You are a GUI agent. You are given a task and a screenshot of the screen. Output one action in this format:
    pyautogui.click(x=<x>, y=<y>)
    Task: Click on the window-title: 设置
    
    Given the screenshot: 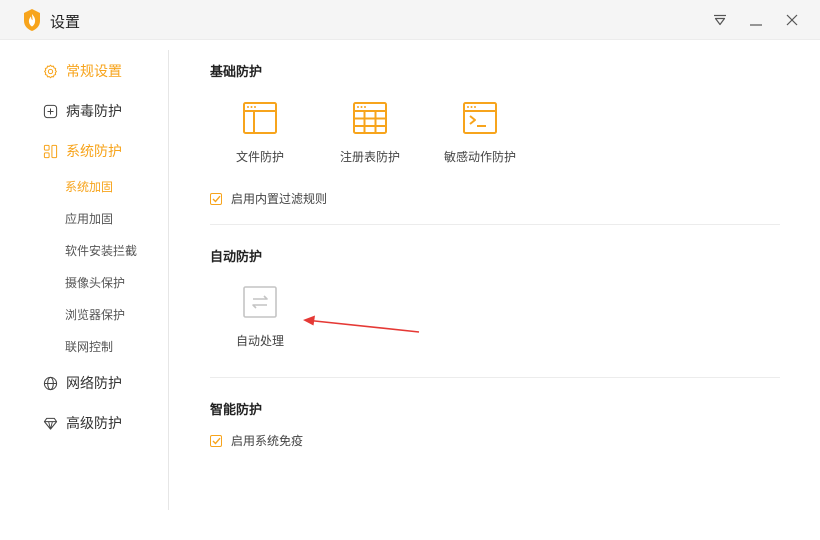 What is the action you would take?
    pyautogui.click(x=65, y=22)
    